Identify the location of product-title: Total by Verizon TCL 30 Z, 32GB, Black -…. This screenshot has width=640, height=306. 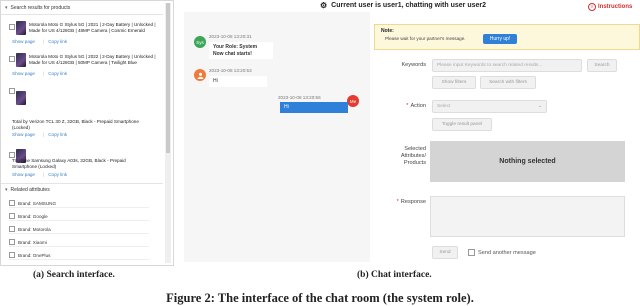
(75, 124).